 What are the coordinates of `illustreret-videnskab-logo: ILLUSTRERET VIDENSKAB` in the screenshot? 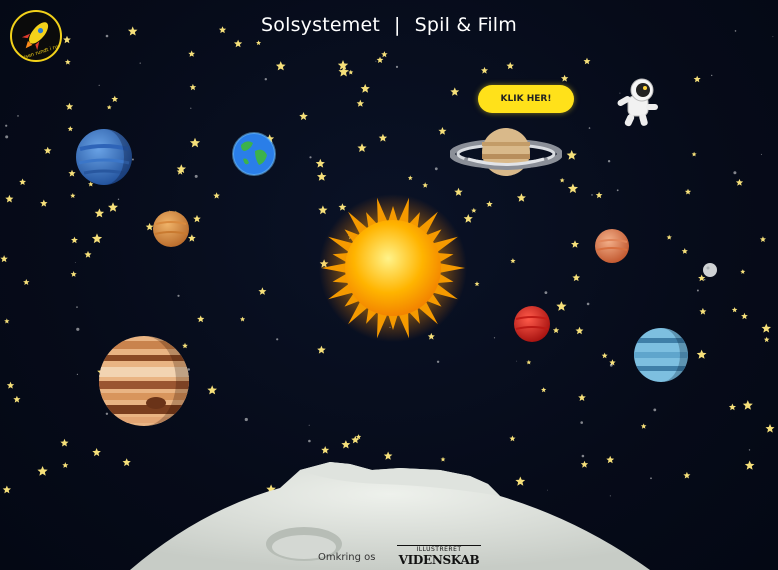 It's located at (439, 556).